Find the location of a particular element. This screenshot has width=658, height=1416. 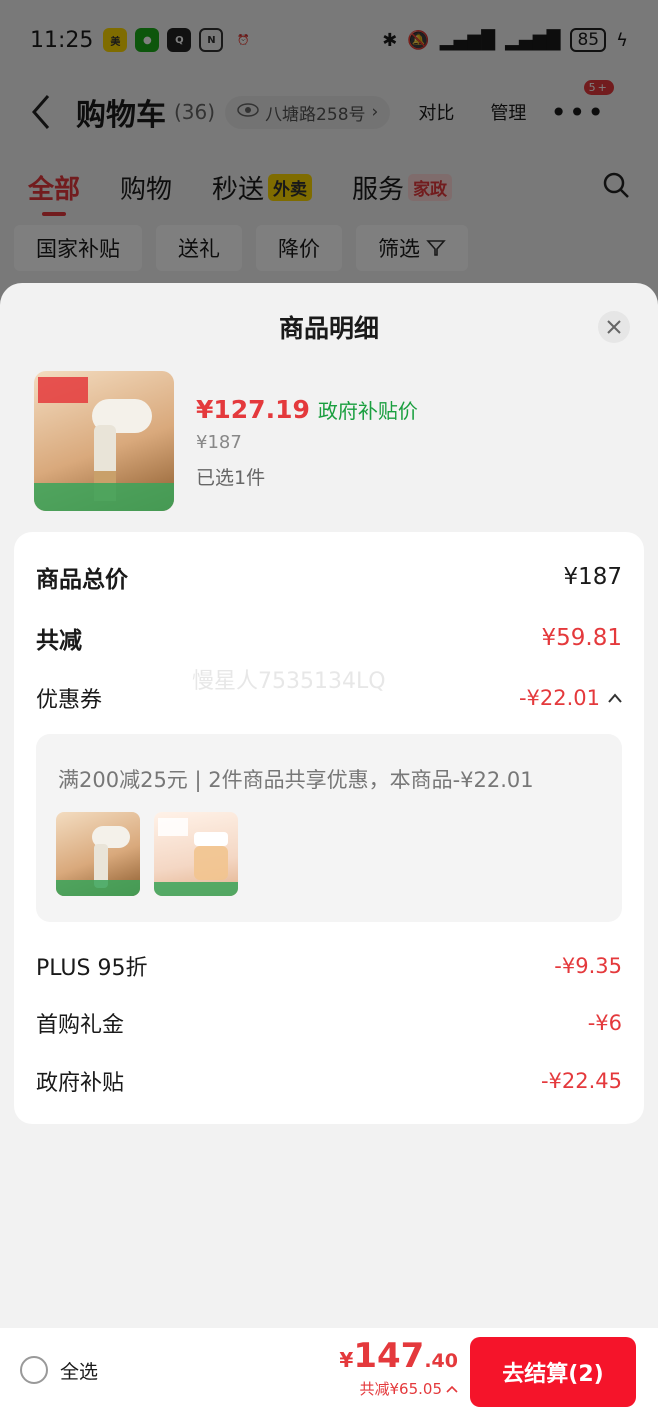

price-line: ¥127.19 政府补贴价 is located at coordinates (307, 409).